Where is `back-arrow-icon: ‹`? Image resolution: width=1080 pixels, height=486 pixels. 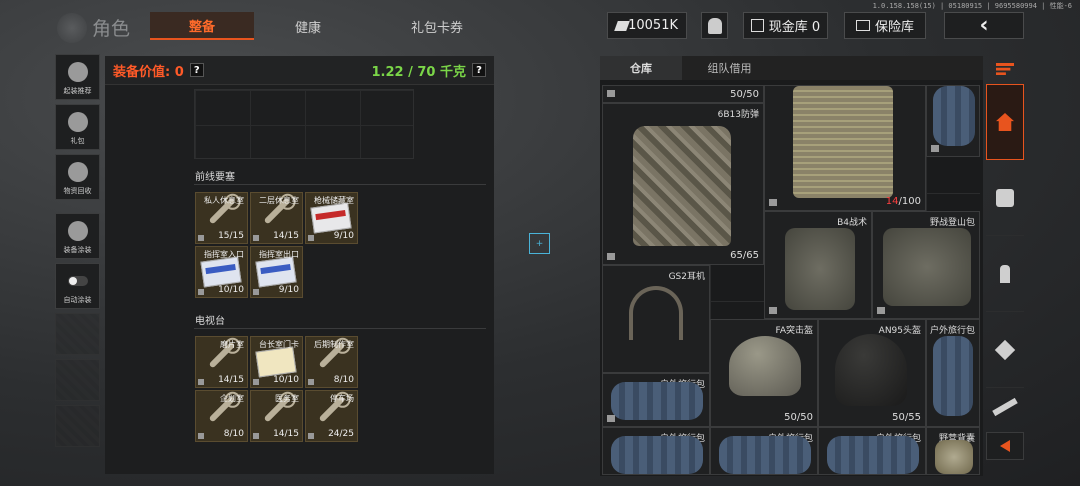 back-arrow-icon: ‹ is located at coordinates (984, 25).